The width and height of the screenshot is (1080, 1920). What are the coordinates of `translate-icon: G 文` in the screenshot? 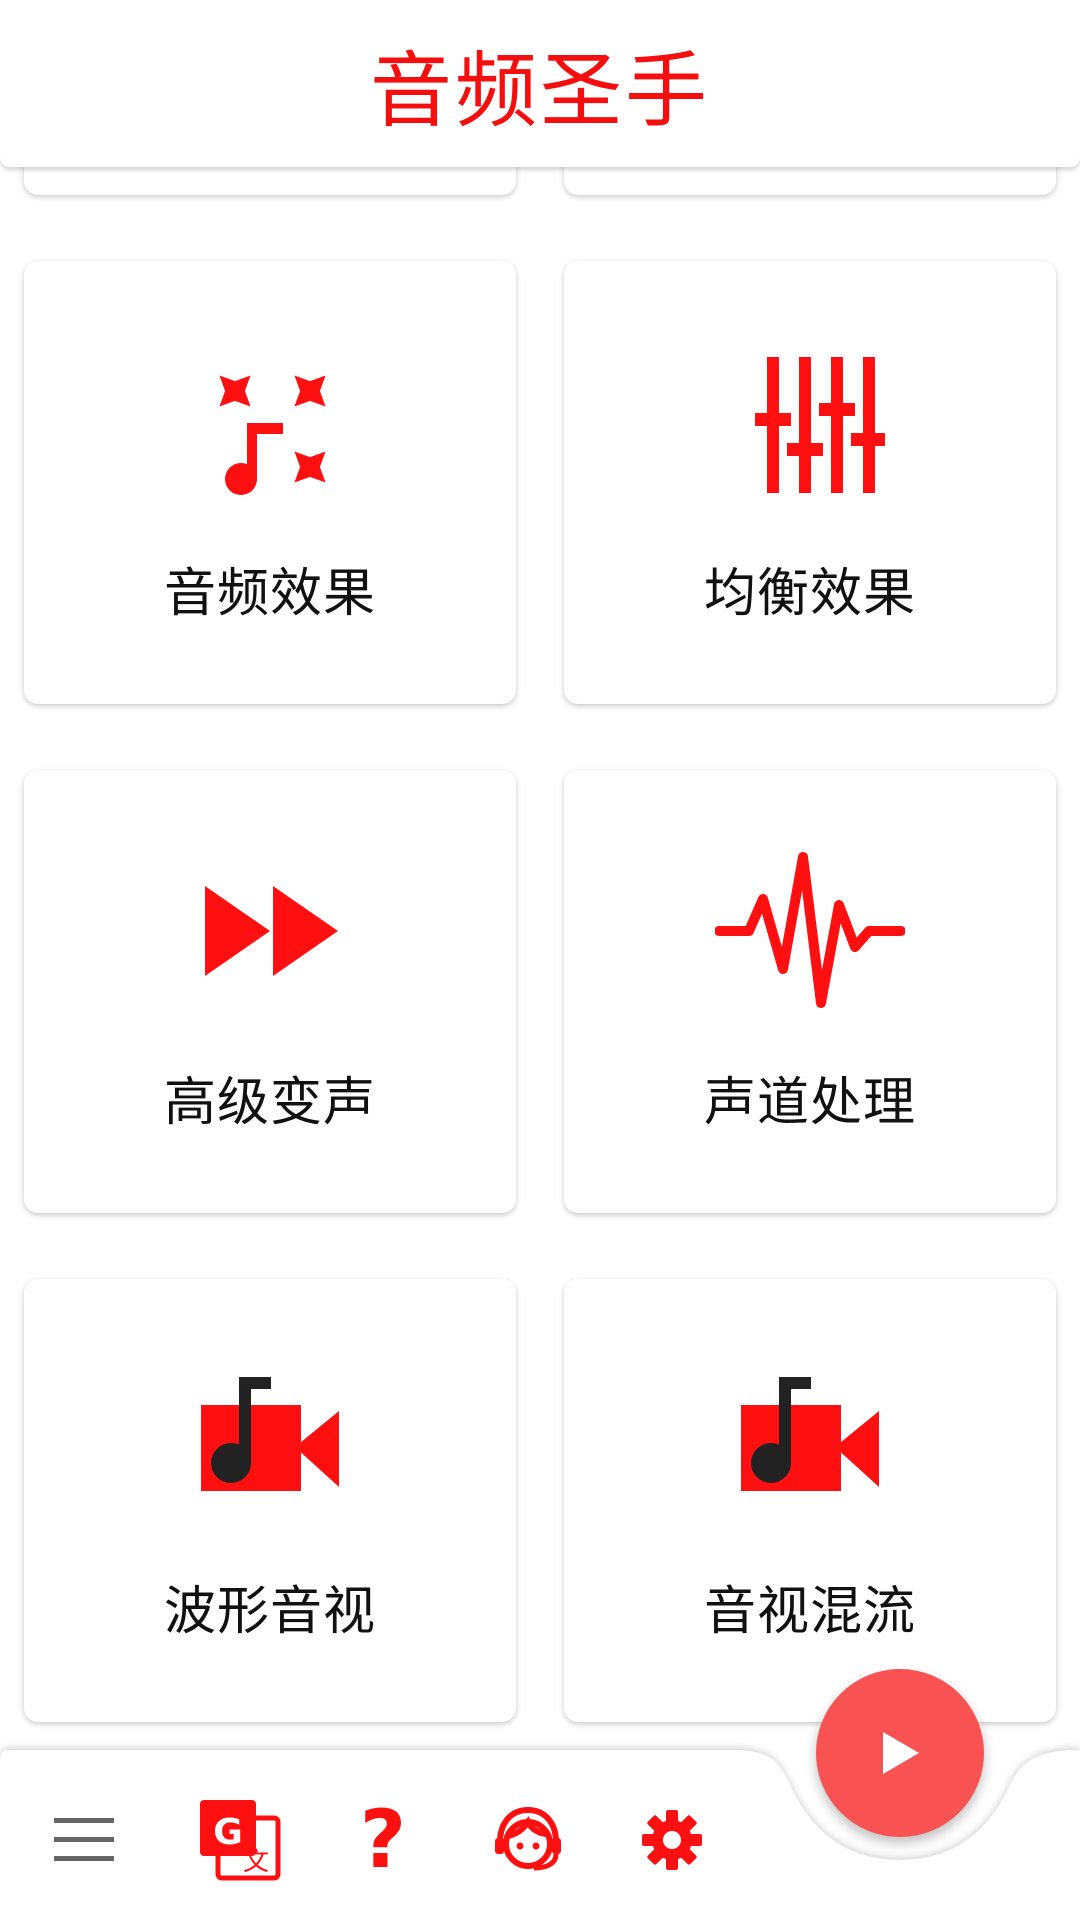 It's located at (240, 1840).